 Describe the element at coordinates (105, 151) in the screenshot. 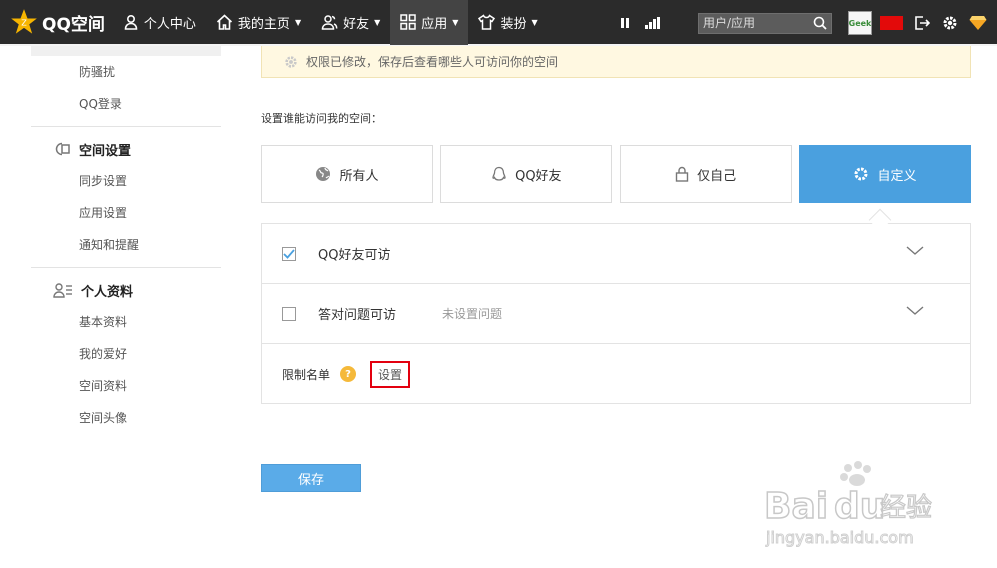

I see `sidebar-group-label: 空间设置` at that location.